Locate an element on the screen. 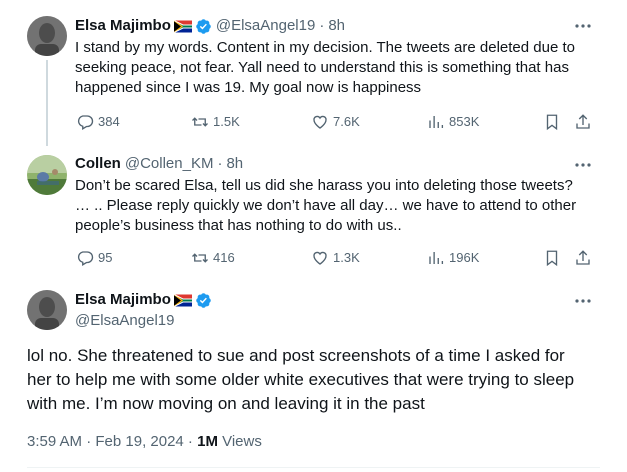  tweet-actions: 384 1.5K 7.6K 853K is located at coordinates (313, 122).